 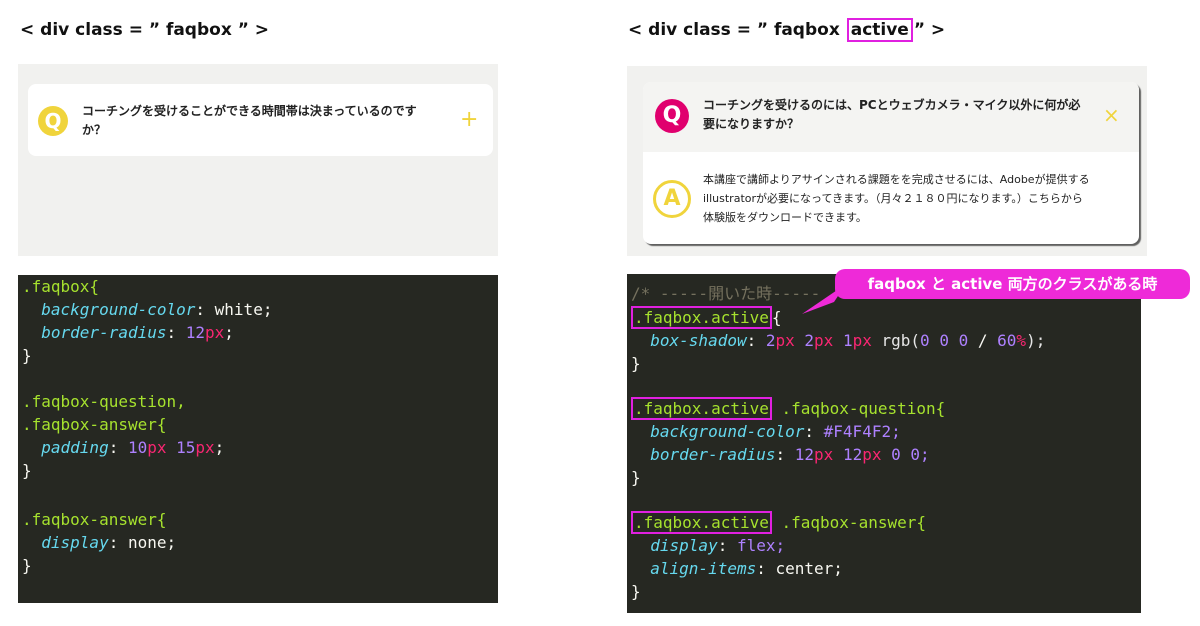 What do you see at coordinates (746, 568) in the screenshot?
I see `code-line: align-items: center;` at bounding box center [746, 568].